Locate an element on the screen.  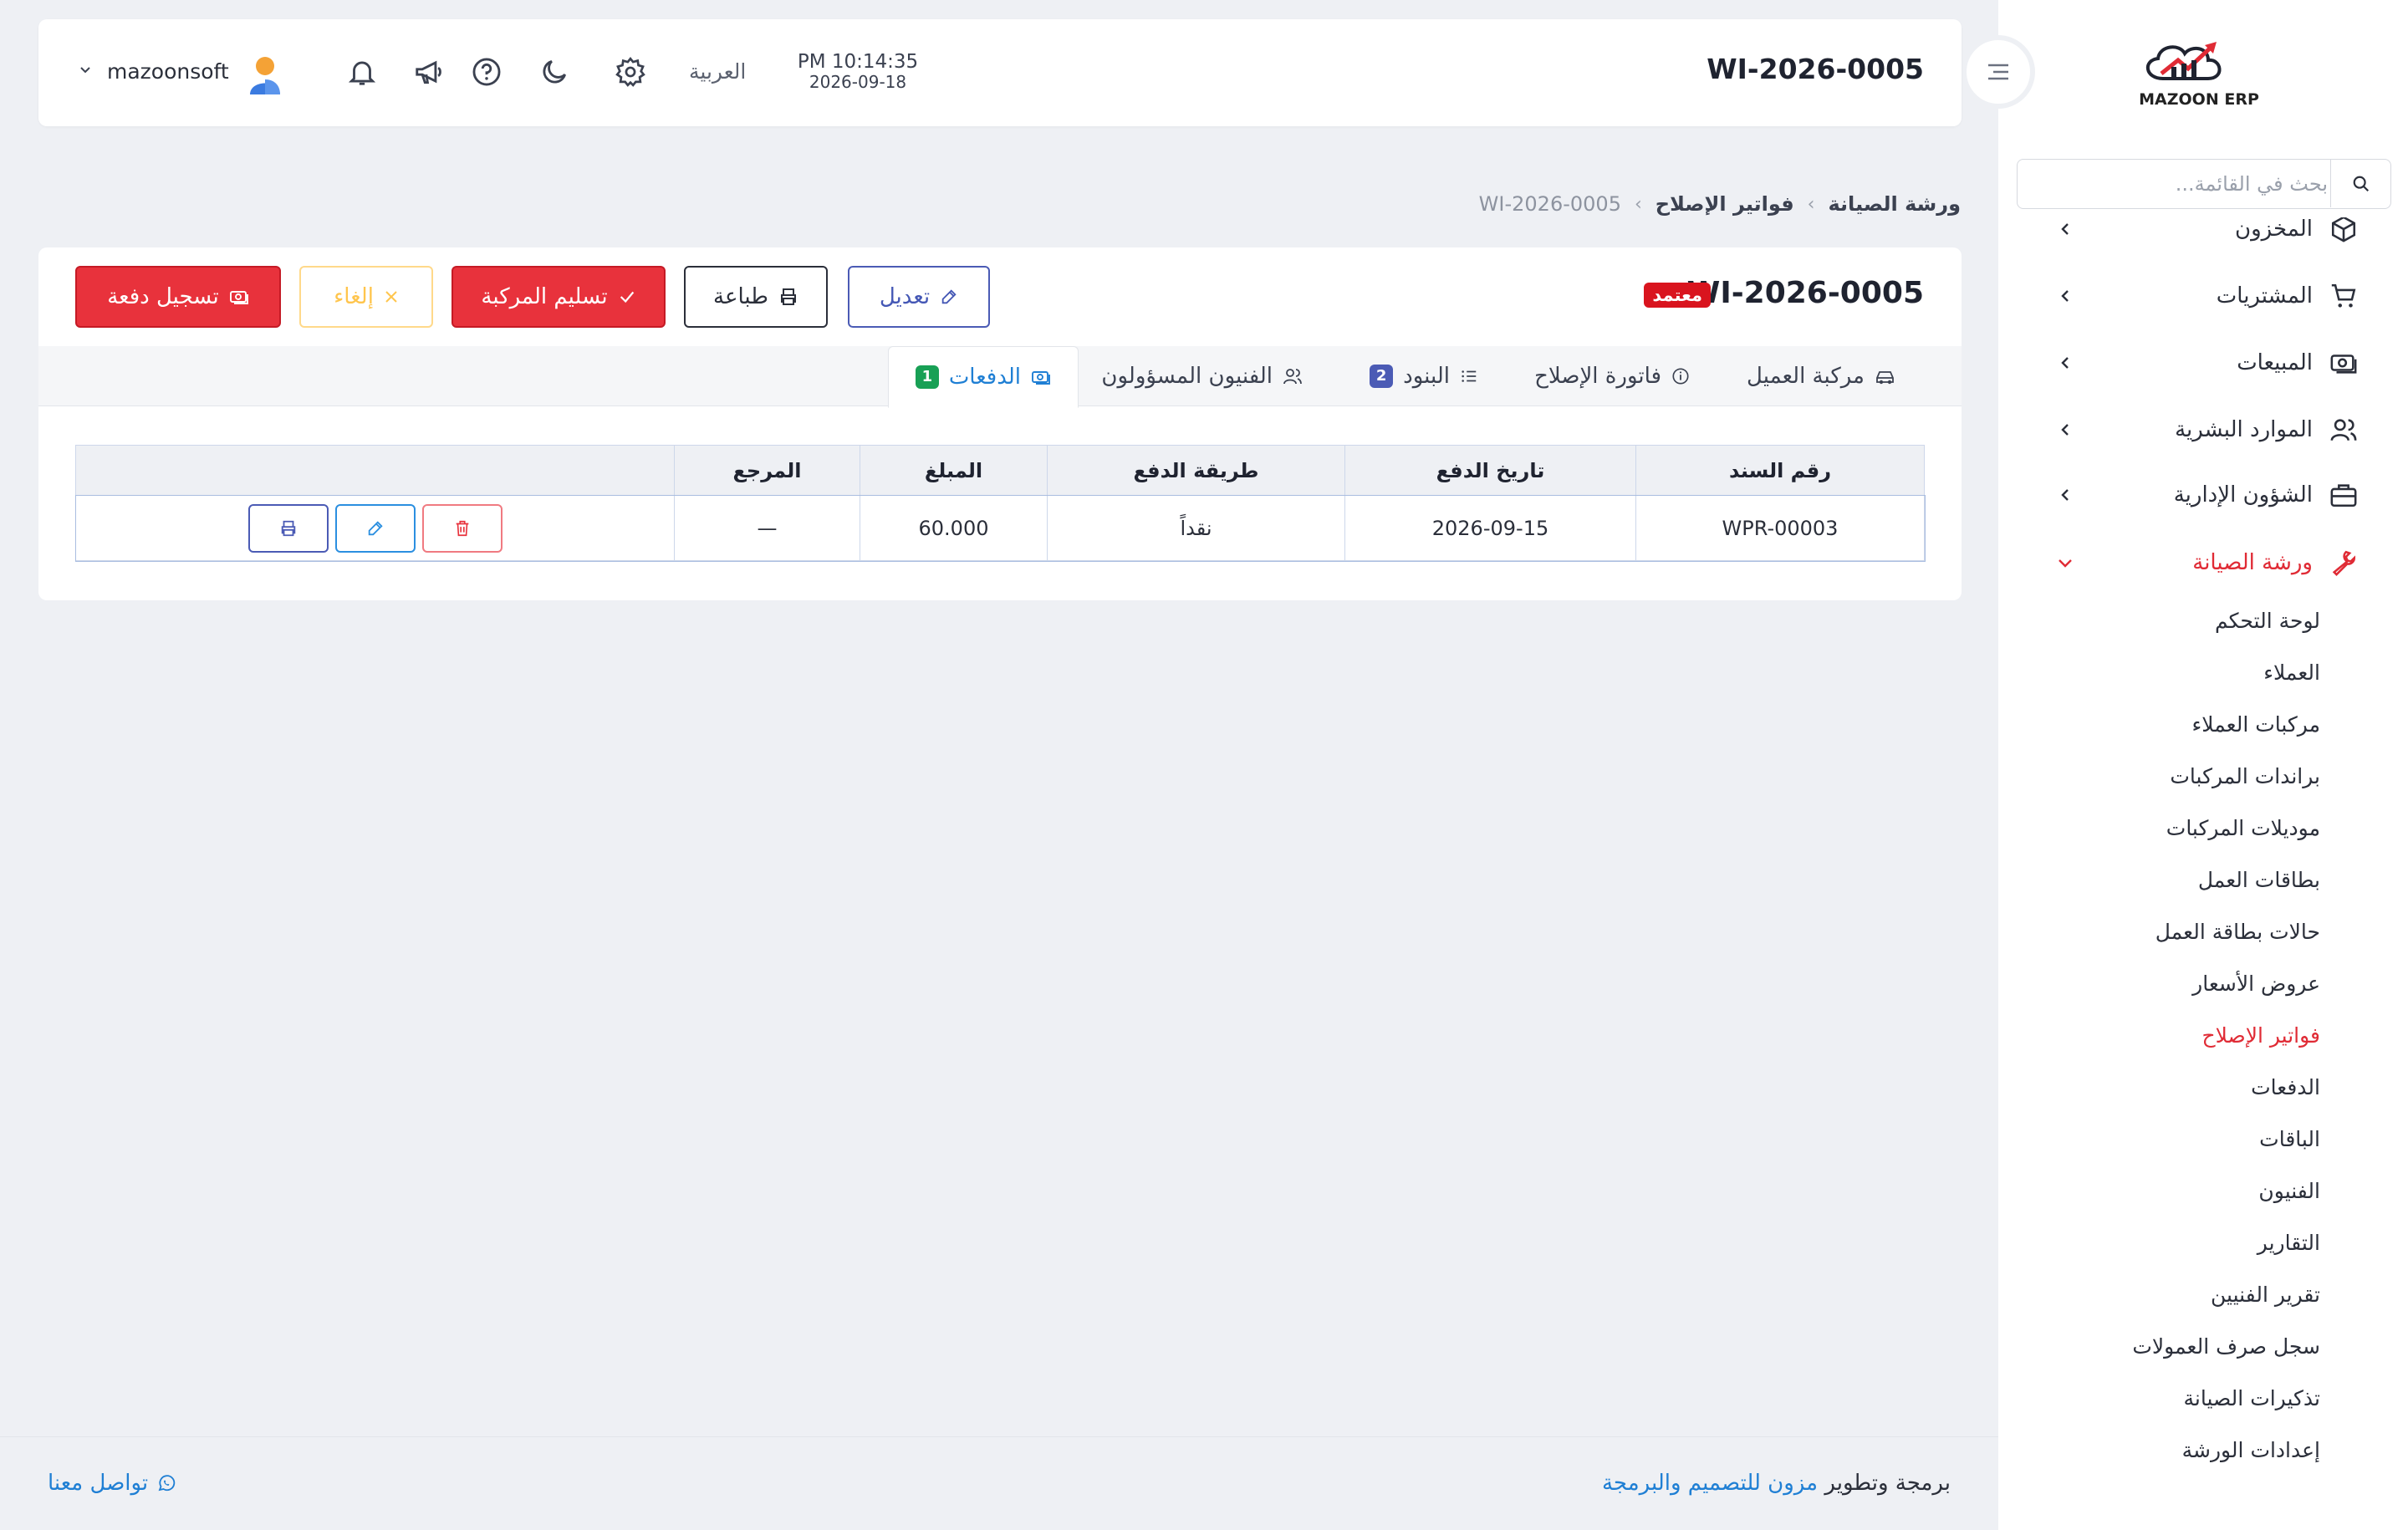
bell-icon is located at coordinates (362, 73).